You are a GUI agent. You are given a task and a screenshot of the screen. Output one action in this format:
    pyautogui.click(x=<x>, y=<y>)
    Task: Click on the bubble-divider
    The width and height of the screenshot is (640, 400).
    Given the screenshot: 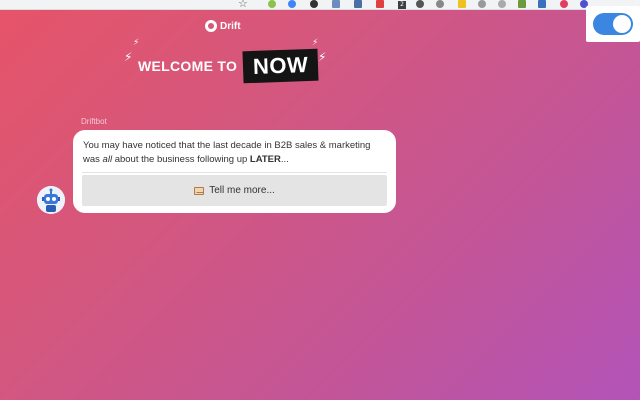 What is the action you would take?
    pyautogui.click(x=234, y=172)
    